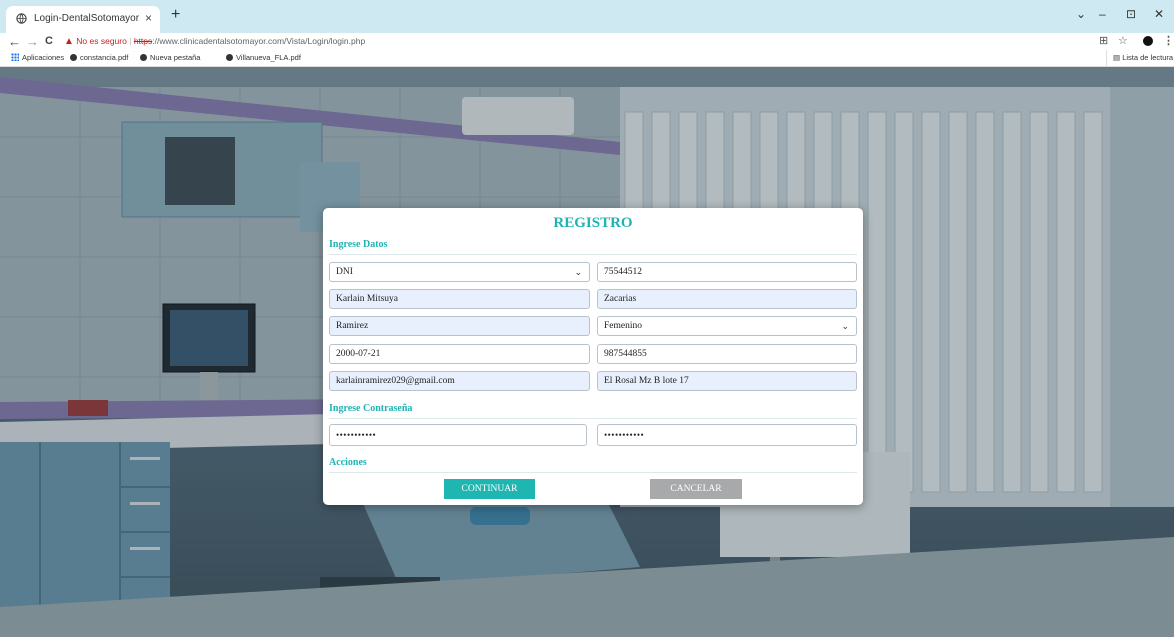 This screenshot has height=637, width=1174. I want to click on close-window-icon: ✕, so click(1159, 14).